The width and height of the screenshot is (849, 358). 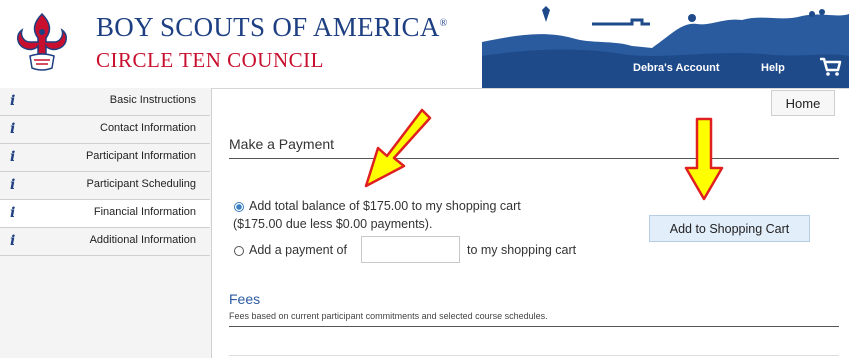 I want to click on org-name: BOY SCOUTS OF AMERICA®, so click(x=272, y=27).